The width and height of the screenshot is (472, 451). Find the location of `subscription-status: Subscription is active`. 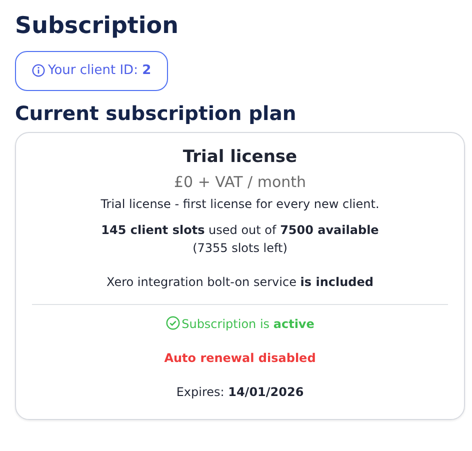

subscription-status: Subscription is active is located at coordinates (248, 324).